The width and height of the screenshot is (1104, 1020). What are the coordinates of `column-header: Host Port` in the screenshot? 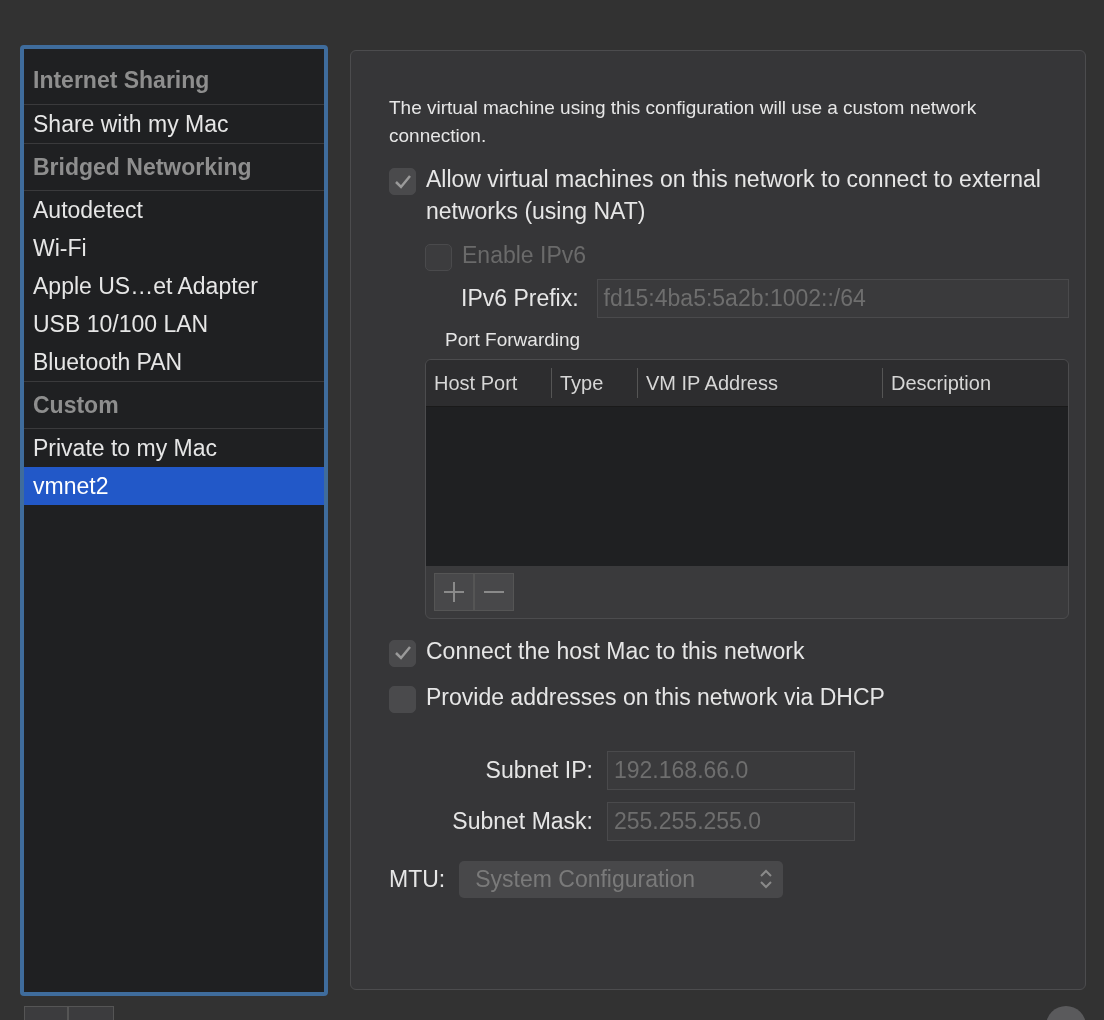 It's located at (476, 382).